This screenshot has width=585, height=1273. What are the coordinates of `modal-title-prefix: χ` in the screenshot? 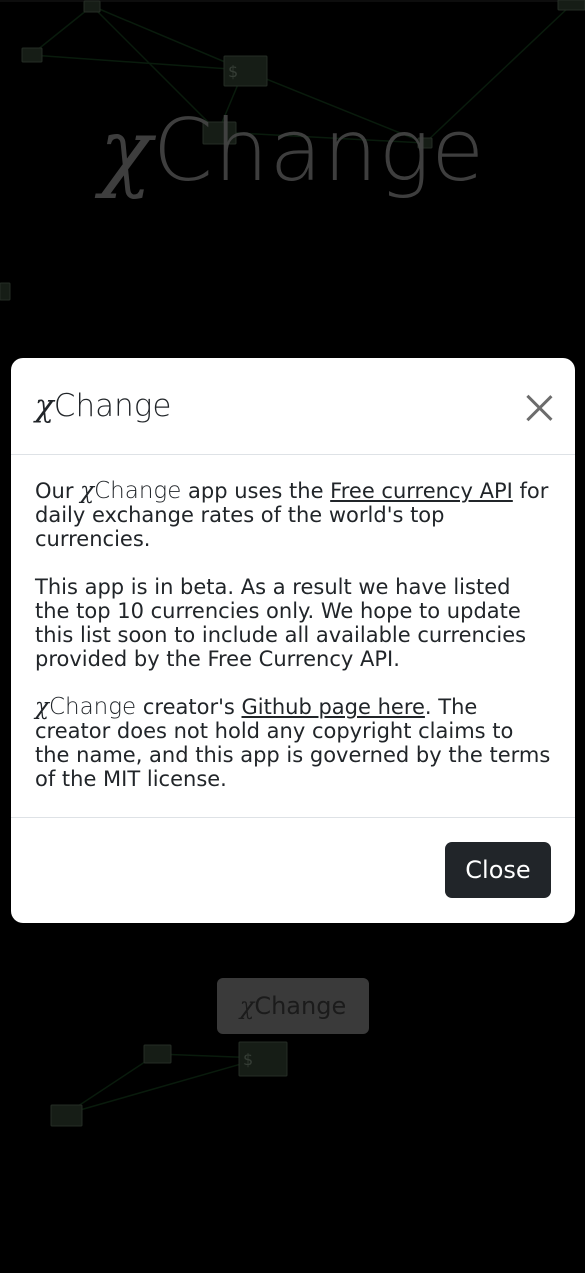 It's located at (44, 406).